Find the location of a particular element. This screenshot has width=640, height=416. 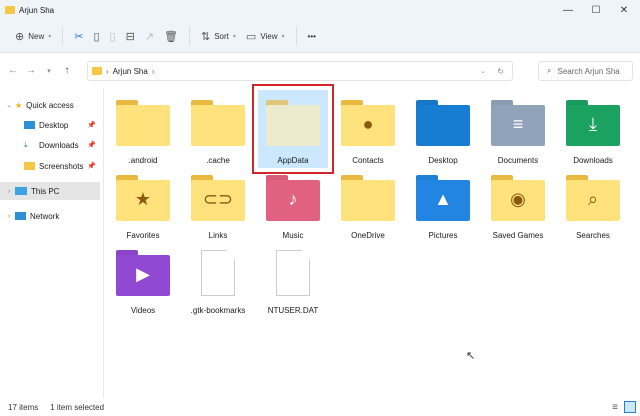

copy-icon: ▯ is located at coordinates (96, 36).